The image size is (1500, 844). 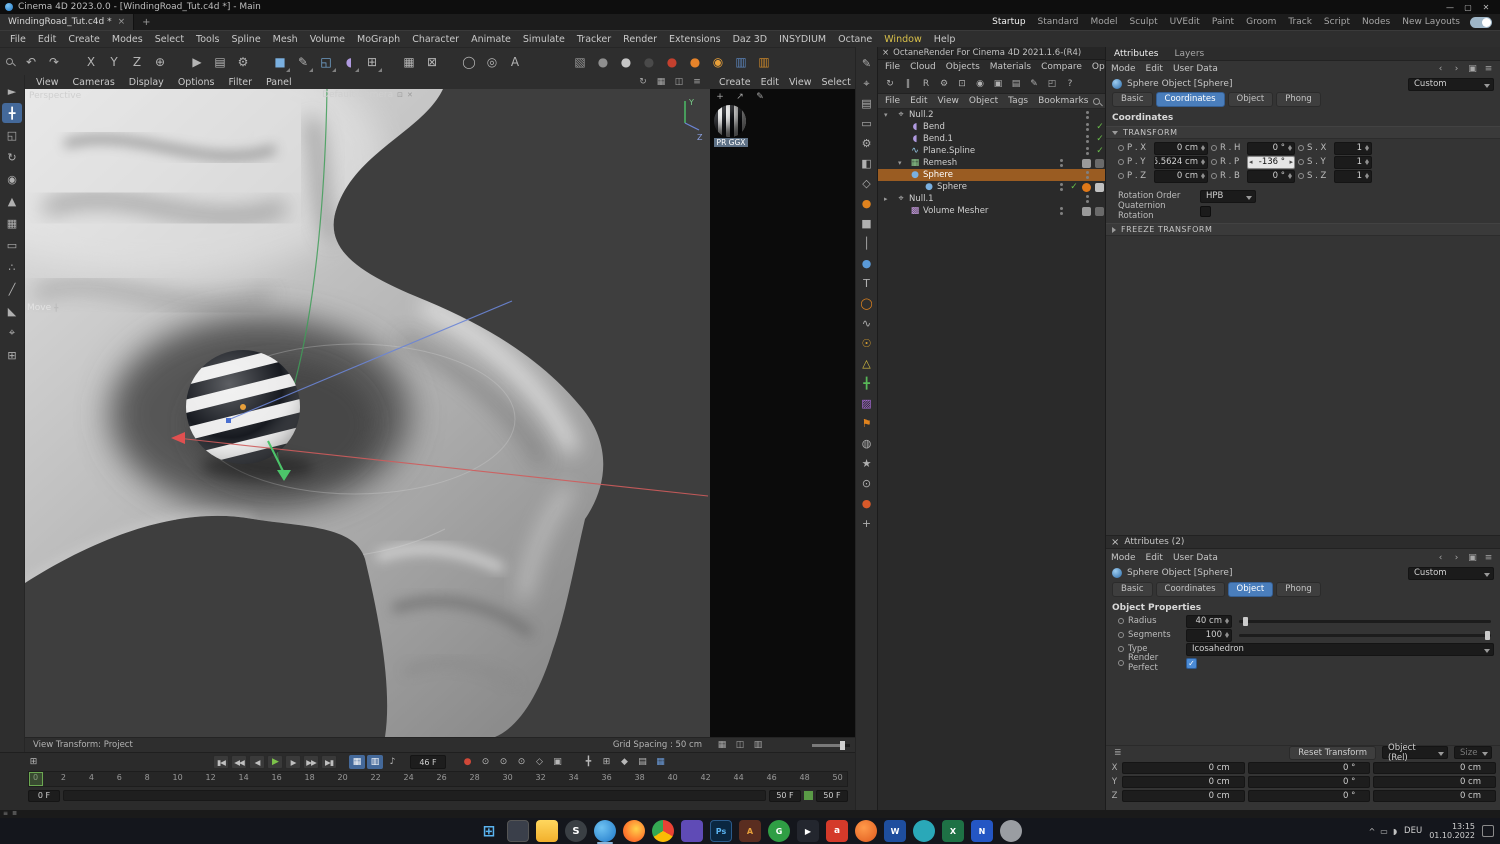 What do you see at coordinates (67, 22) in the screenshot?
I see `document-tab: WindingRoad_Tut.c4d * ×` at bounding box center [67, 22].